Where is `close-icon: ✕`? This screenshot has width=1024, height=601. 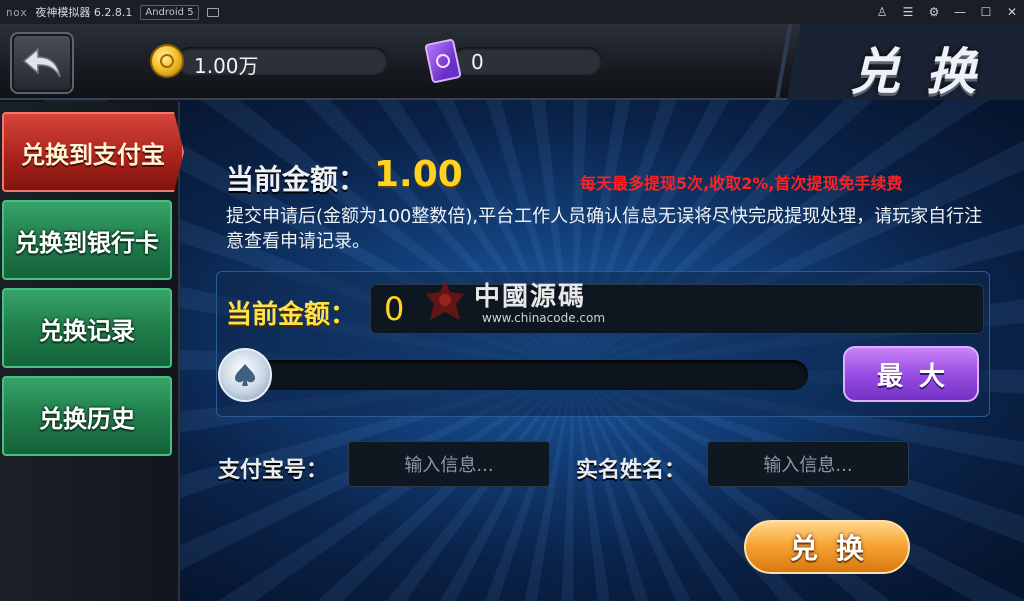
close-icon: ✕ is located at coordinates (1012, 12).